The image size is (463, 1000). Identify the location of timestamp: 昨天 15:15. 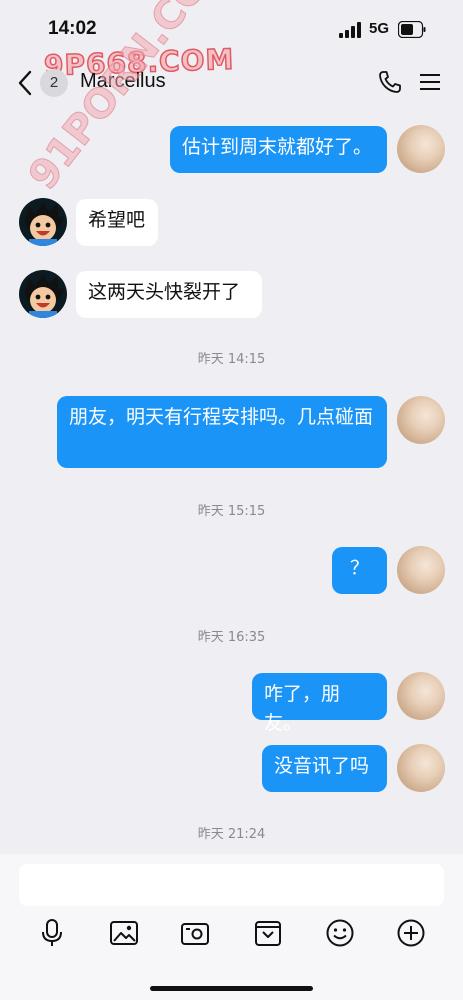
(231, 511).